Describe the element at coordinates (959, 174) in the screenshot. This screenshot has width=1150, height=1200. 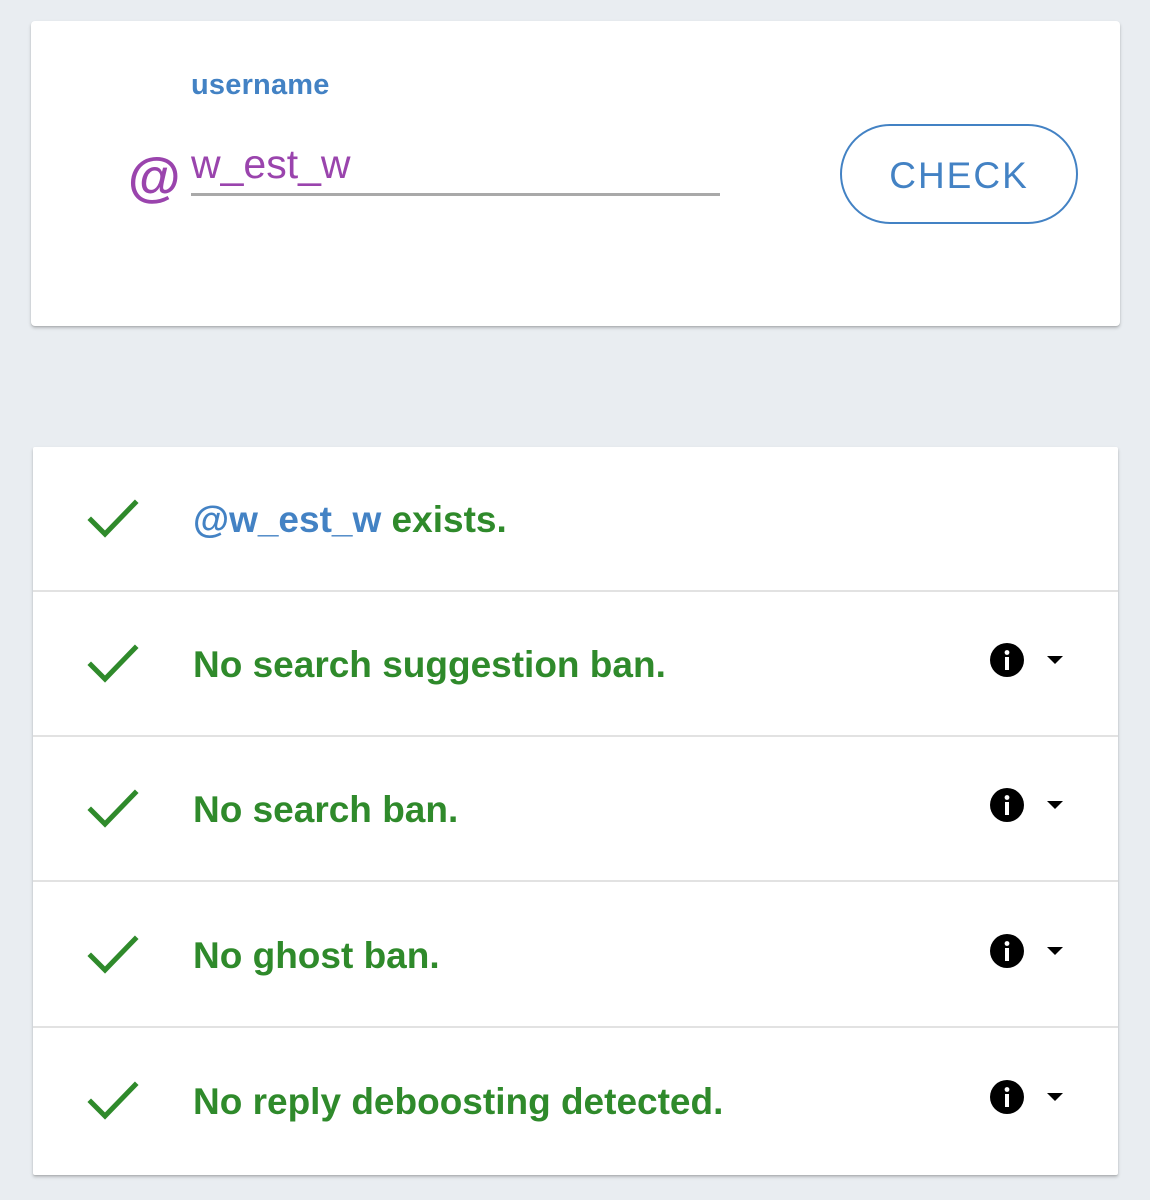
I see `check-button: CHECK` at that location.